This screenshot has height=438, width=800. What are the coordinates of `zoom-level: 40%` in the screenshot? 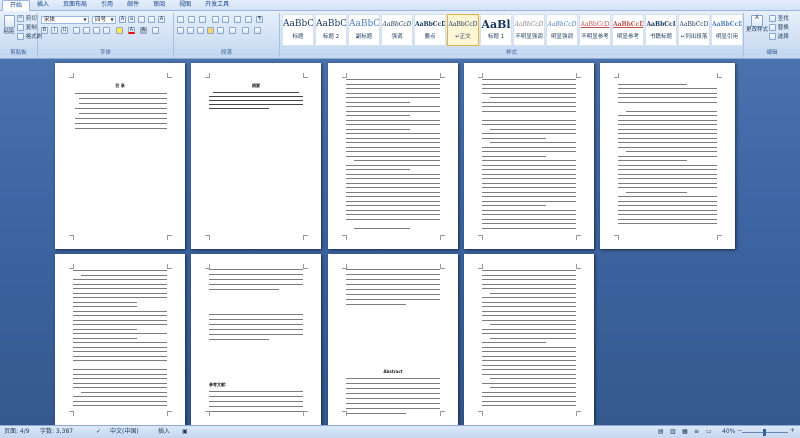 It's located at (728, 432).